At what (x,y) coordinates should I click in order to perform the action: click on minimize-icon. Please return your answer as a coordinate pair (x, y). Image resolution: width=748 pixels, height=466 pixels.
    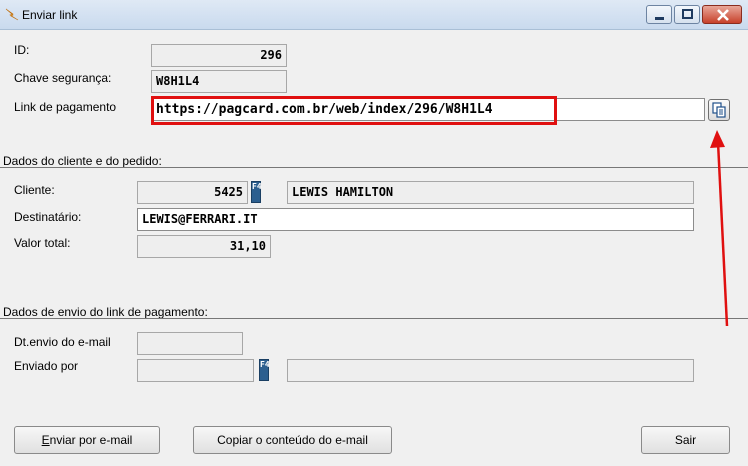
    Looking at the image, I should click on (659, 18).